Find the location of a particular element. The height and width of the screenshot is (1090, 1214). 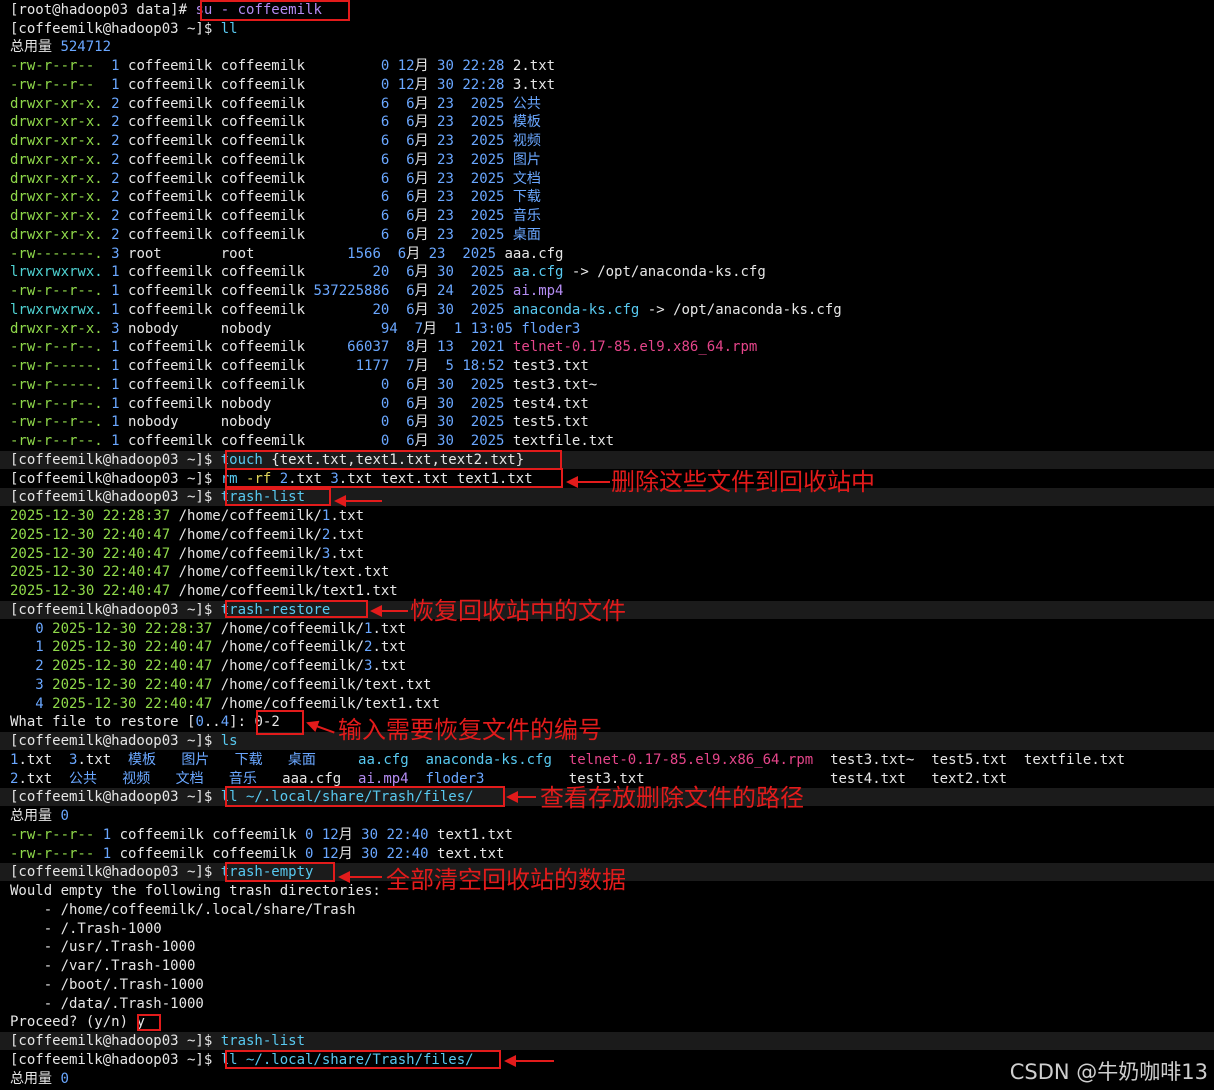

terminal-text: - /var/.Trash-1000 is located at coordinates (103, 966).